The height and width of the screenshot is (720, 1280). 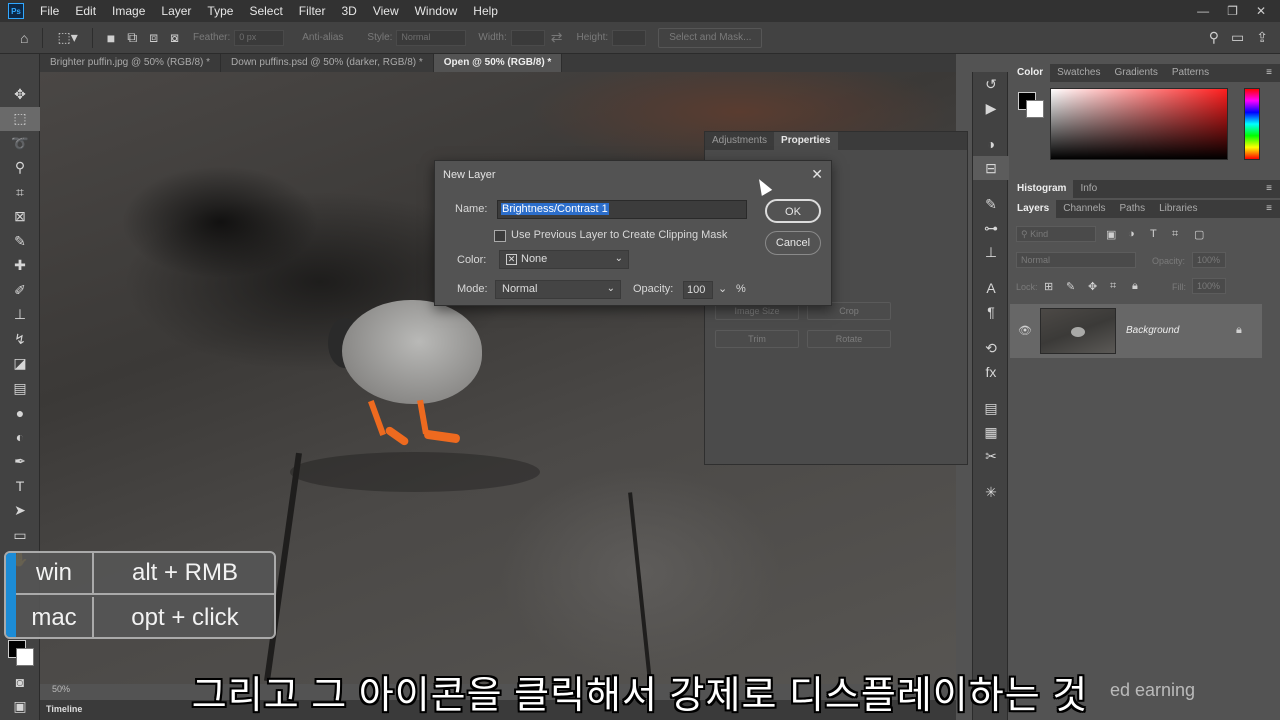 What do you see at coordinates (348, 11) in the screenshot?
I see `menu-3d: 3D` at bounding box center [348, 11].